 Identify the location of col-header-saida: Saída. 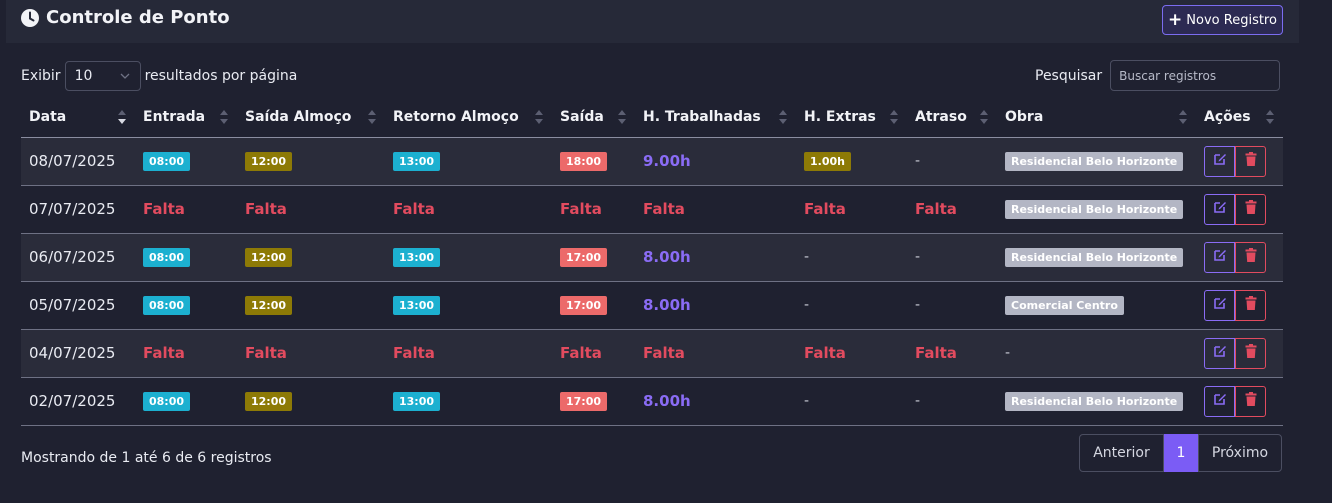
(593, 118).